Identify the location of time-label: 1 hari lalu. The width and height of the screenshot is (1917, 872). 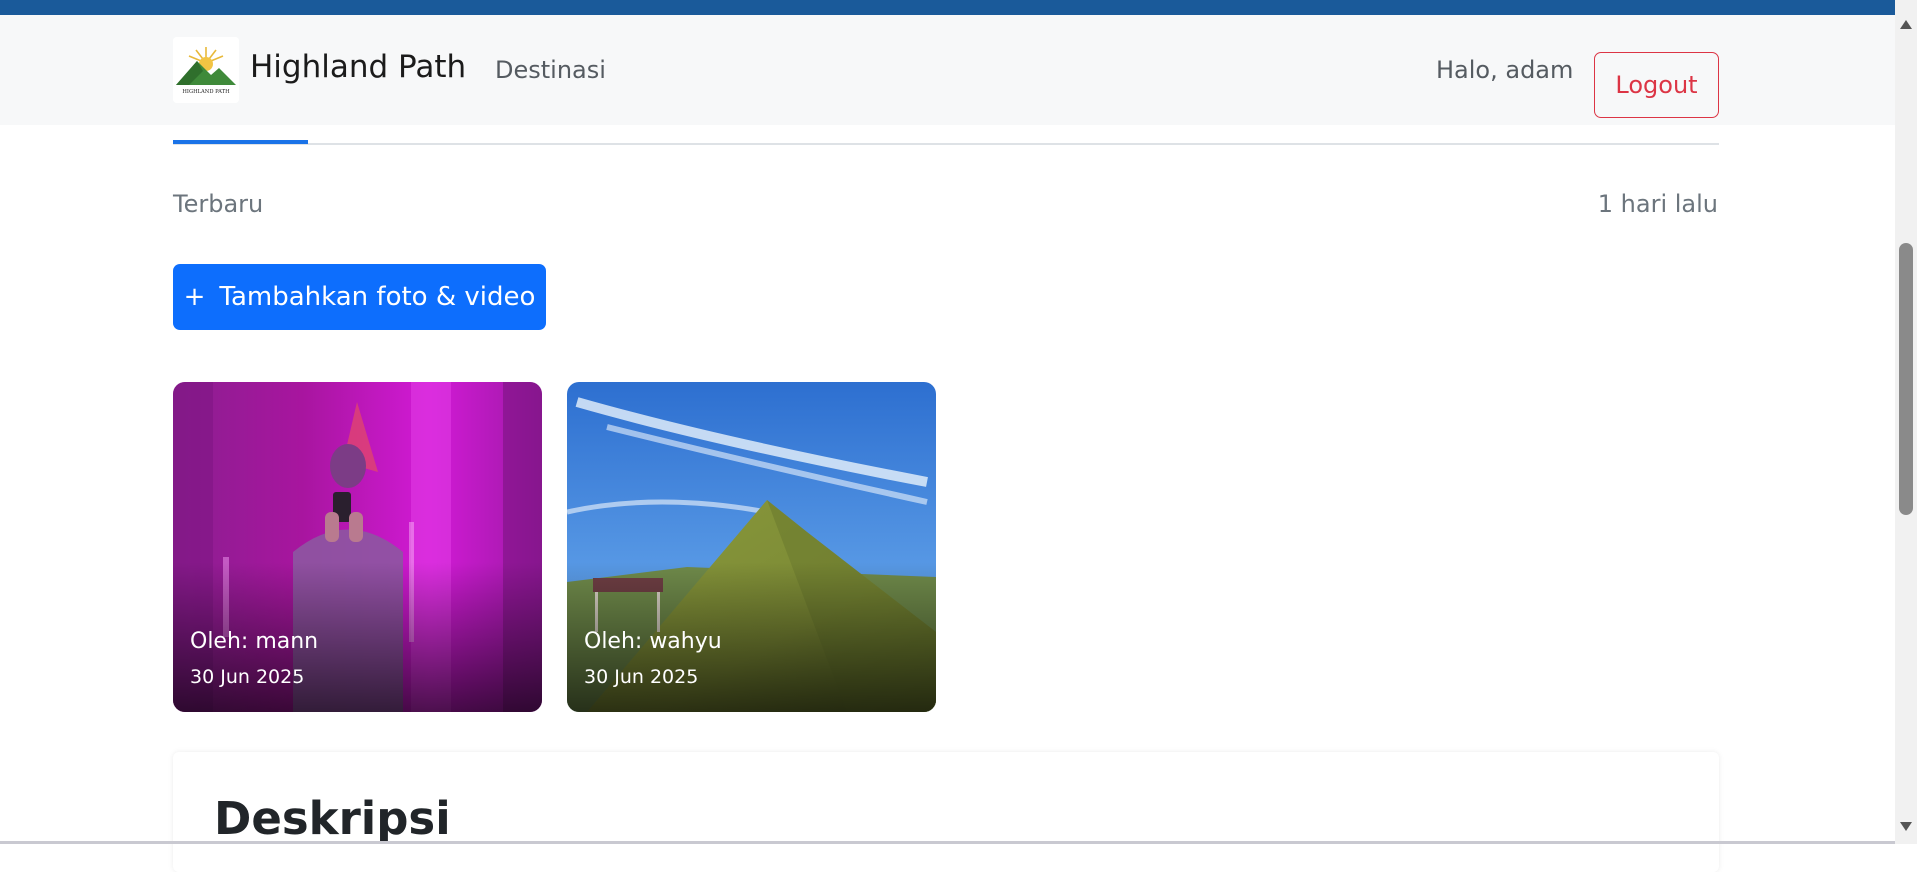
(1657, 204).